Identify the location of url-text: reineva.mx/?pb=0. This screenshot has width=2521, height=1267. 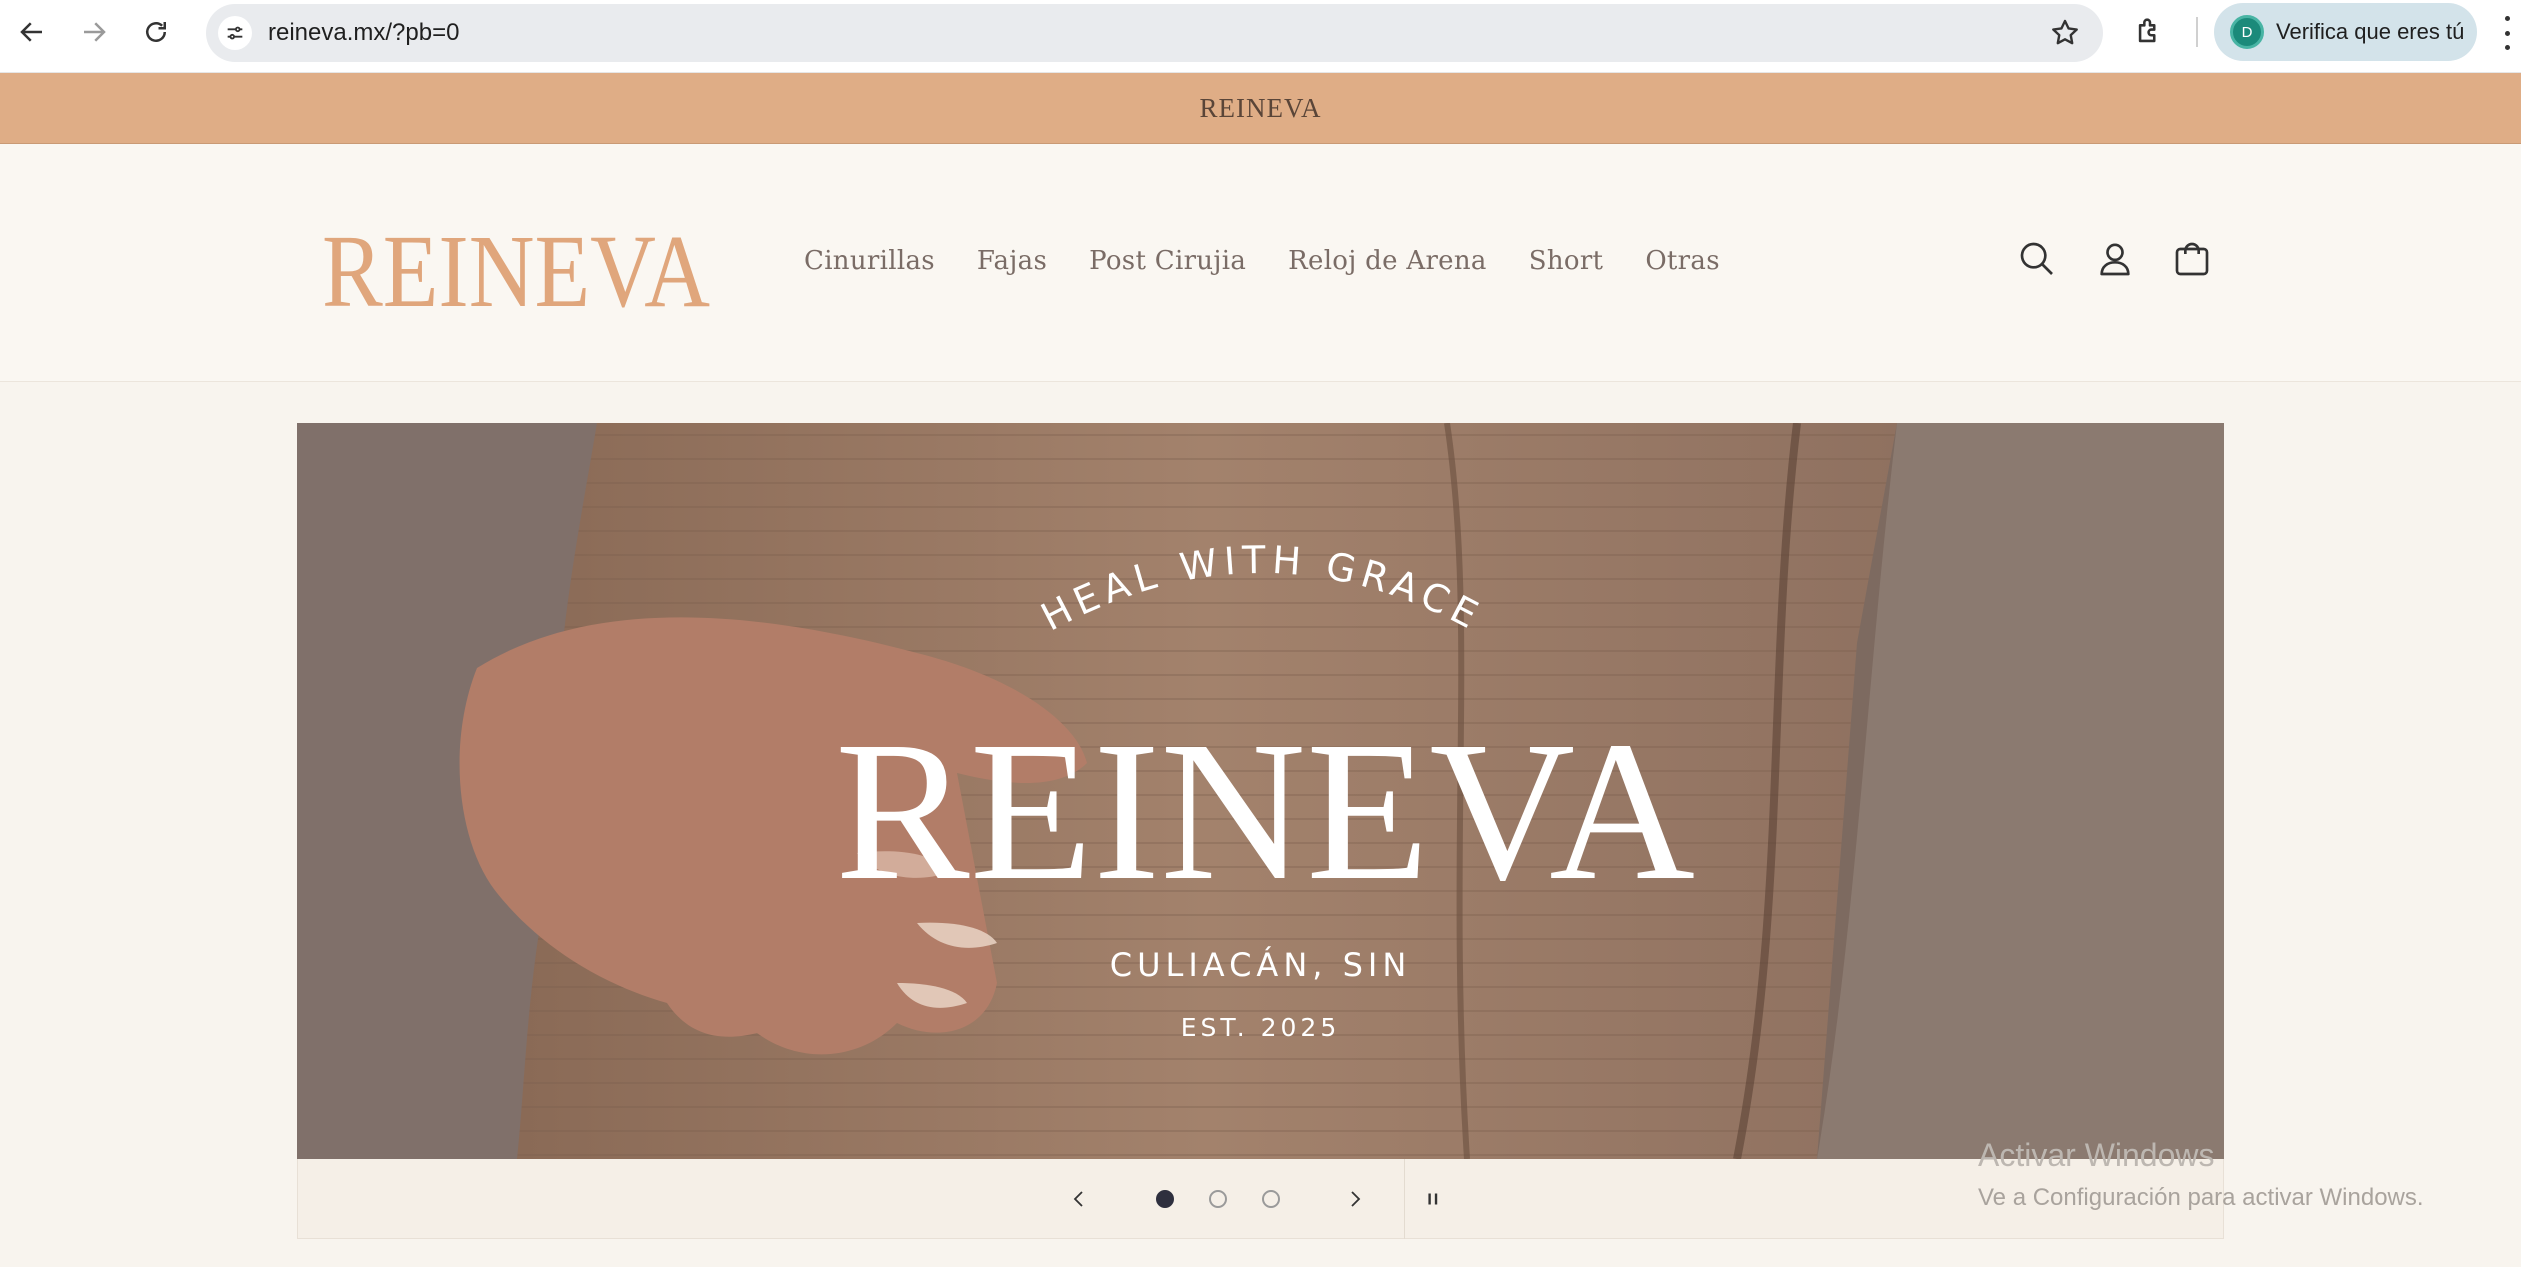
(363, 33).